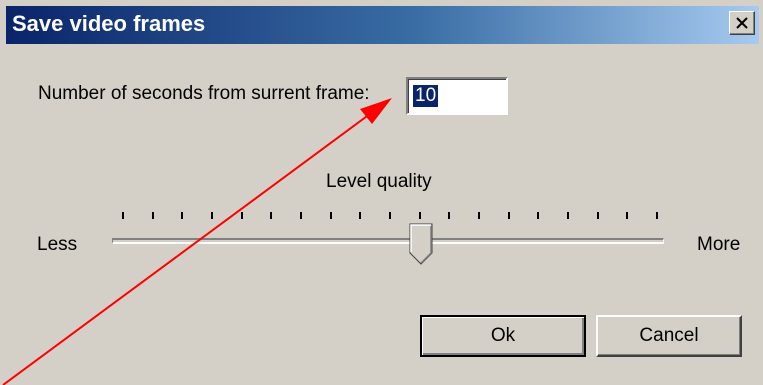 The width and height of the screenshot is (763, 385). I want to click on quality-slider-thumb, so click(421, 244).